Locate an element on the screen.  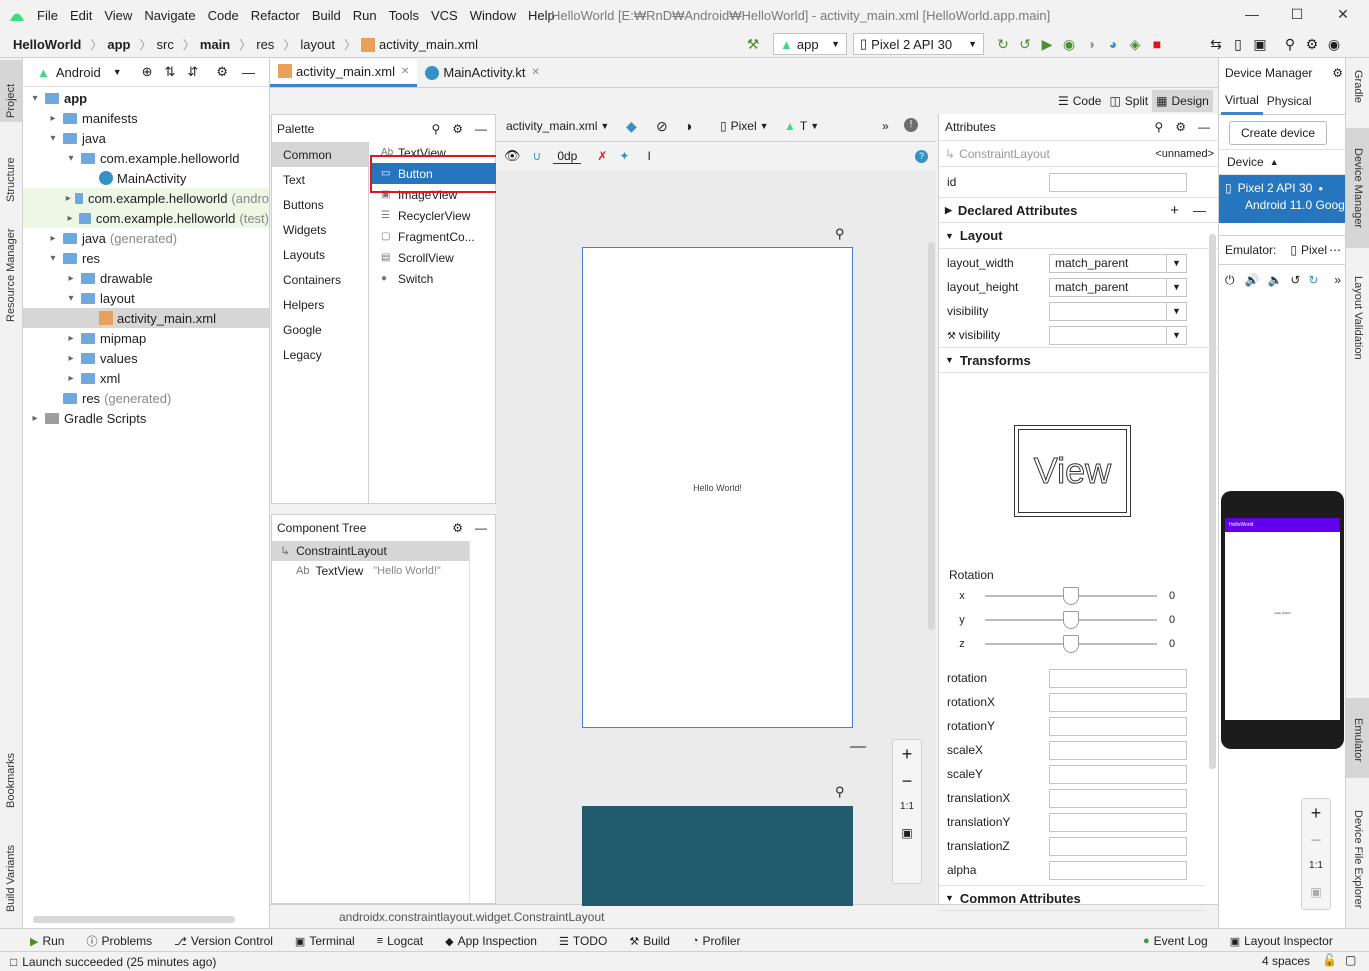
tree-node: ▾ layout is located at coordinates (146, 298).